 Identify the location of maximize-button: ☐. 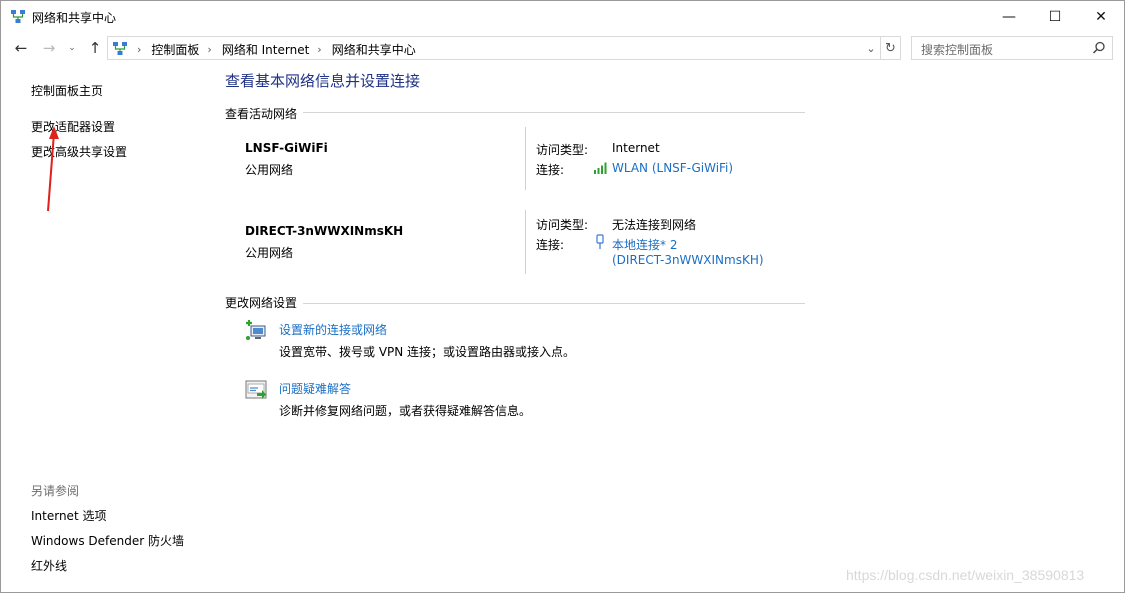
(1055, 16).